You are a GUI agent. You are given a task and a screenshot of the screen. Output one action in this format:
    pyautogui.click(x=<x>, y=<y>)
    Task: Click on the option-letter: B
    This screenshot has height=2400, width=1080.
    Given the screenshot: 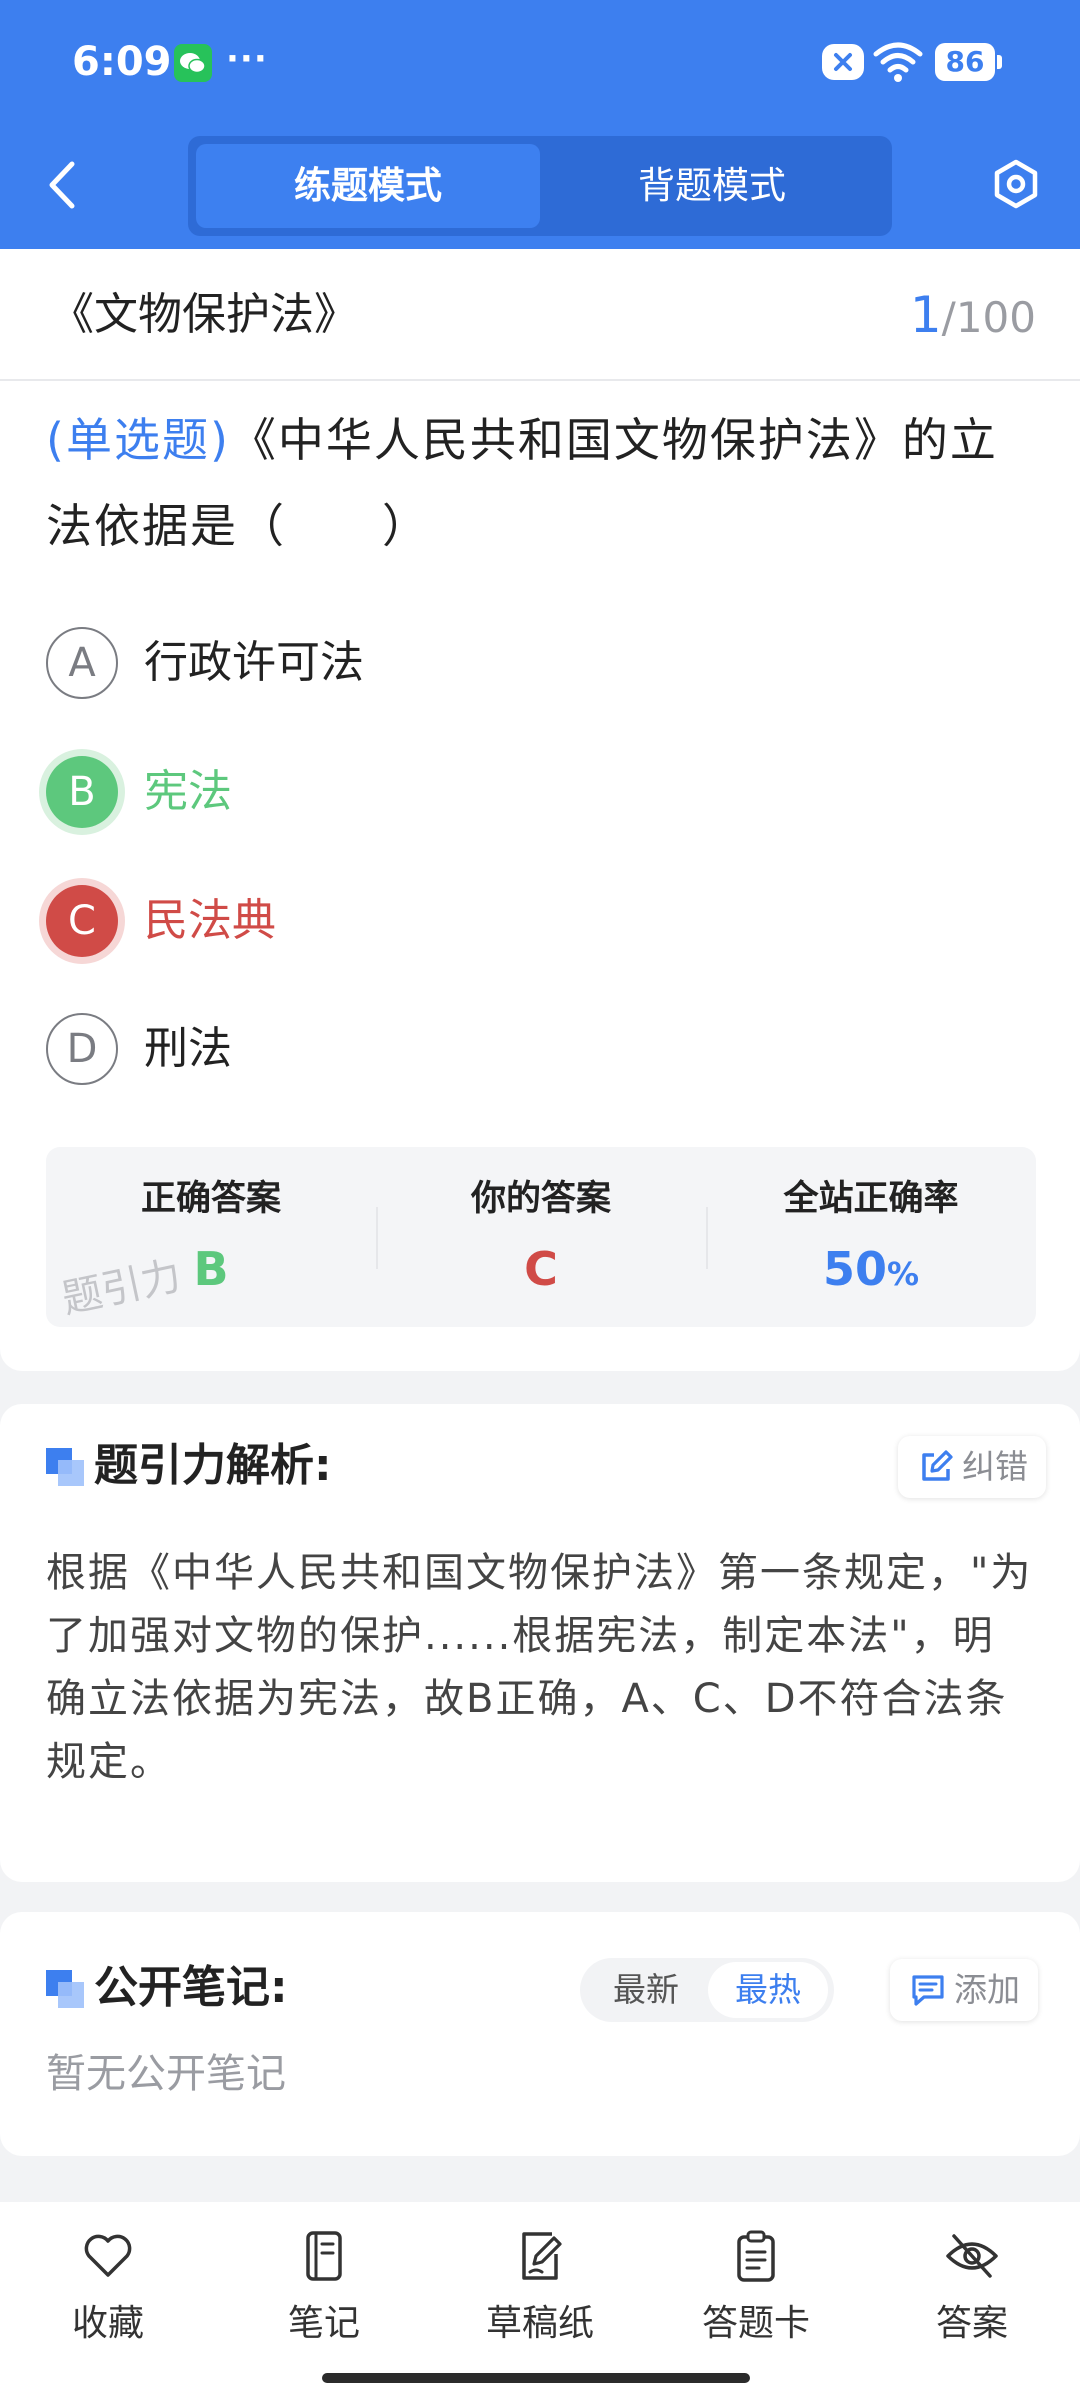 What is the action you would take?
    pyautogui.click(x=82, y=792)
    